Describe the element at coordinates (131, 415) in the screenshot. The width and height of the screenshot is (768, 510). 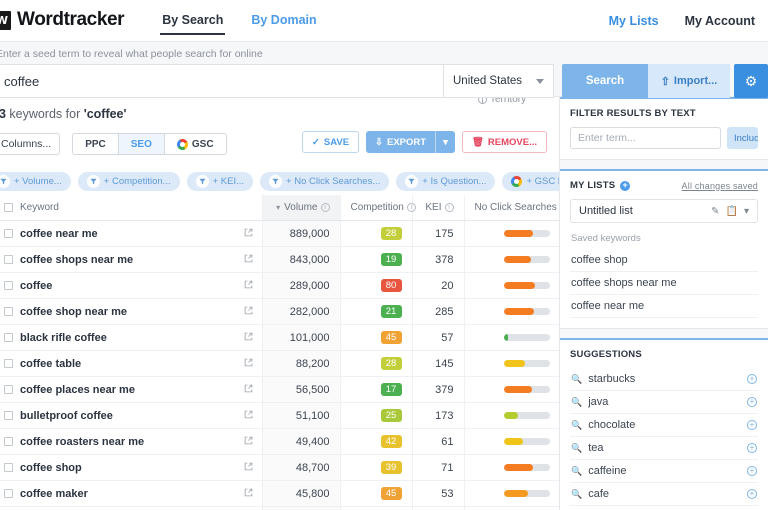
I see `cell-keyword: bulletproof coffee` at that location.